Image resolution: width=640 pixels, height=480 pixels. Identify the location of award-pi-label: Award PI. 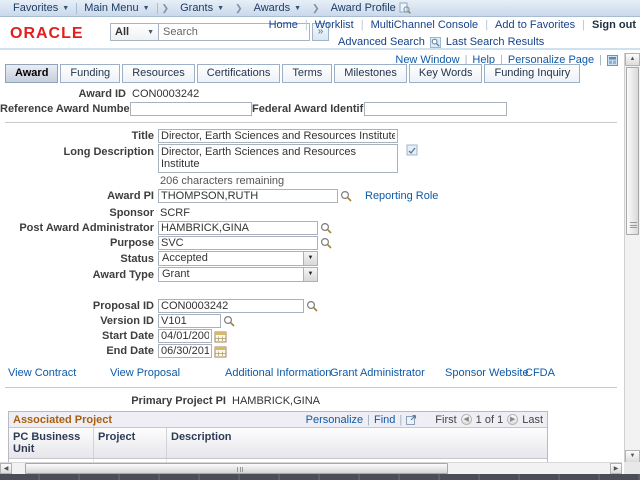
(130, 196).